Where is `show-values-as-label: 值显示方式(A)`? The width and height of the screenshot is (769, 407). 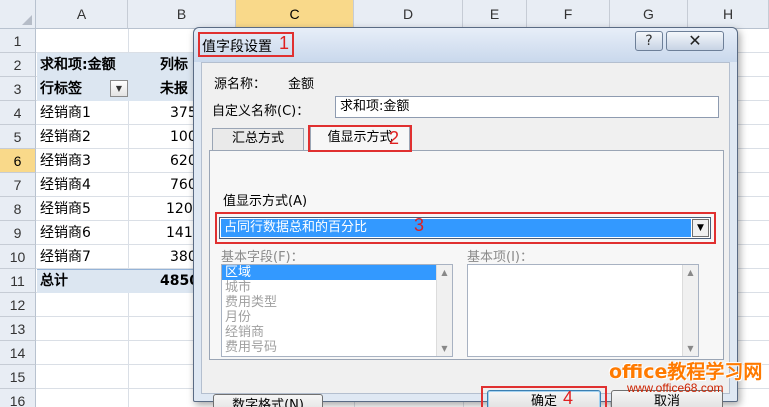 show-values-as-label: 值显示方式(A) is located at coordinates (265, 201).